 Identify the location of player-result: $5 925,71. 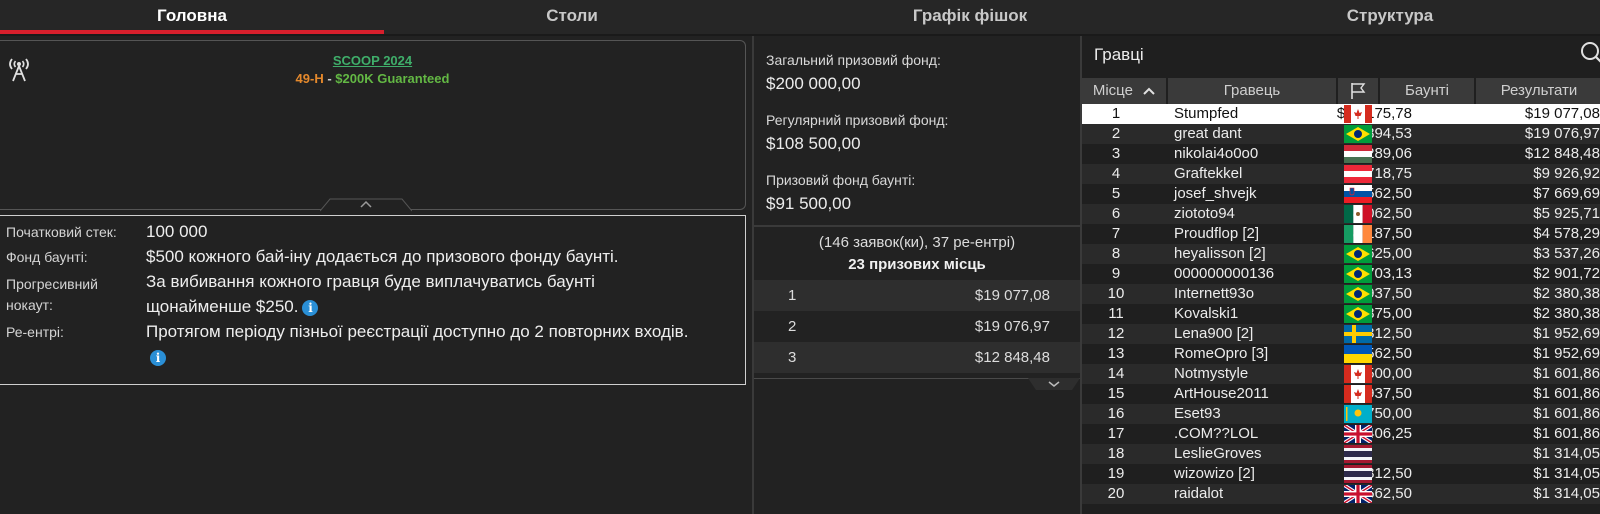
(1566, 213).